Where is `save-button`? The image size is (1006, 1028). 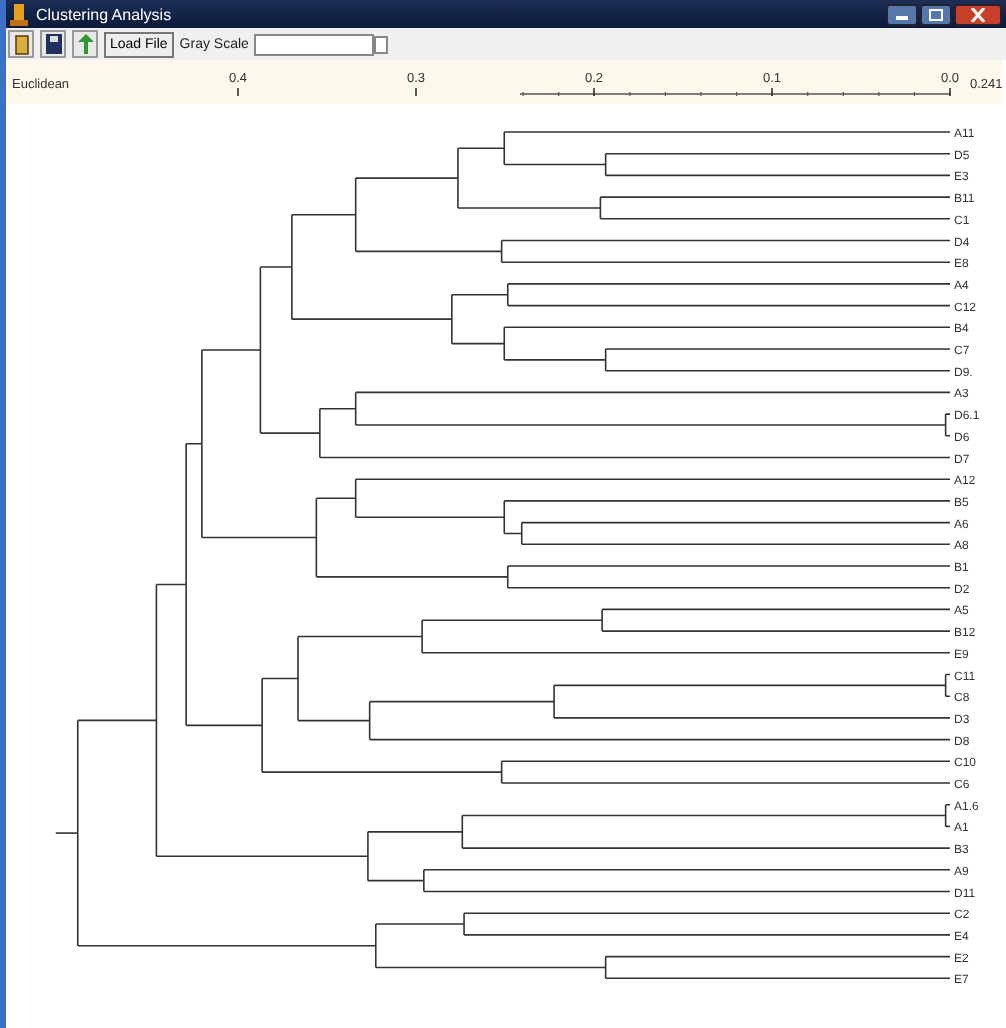
save-button is located at coordinates (53, 44).